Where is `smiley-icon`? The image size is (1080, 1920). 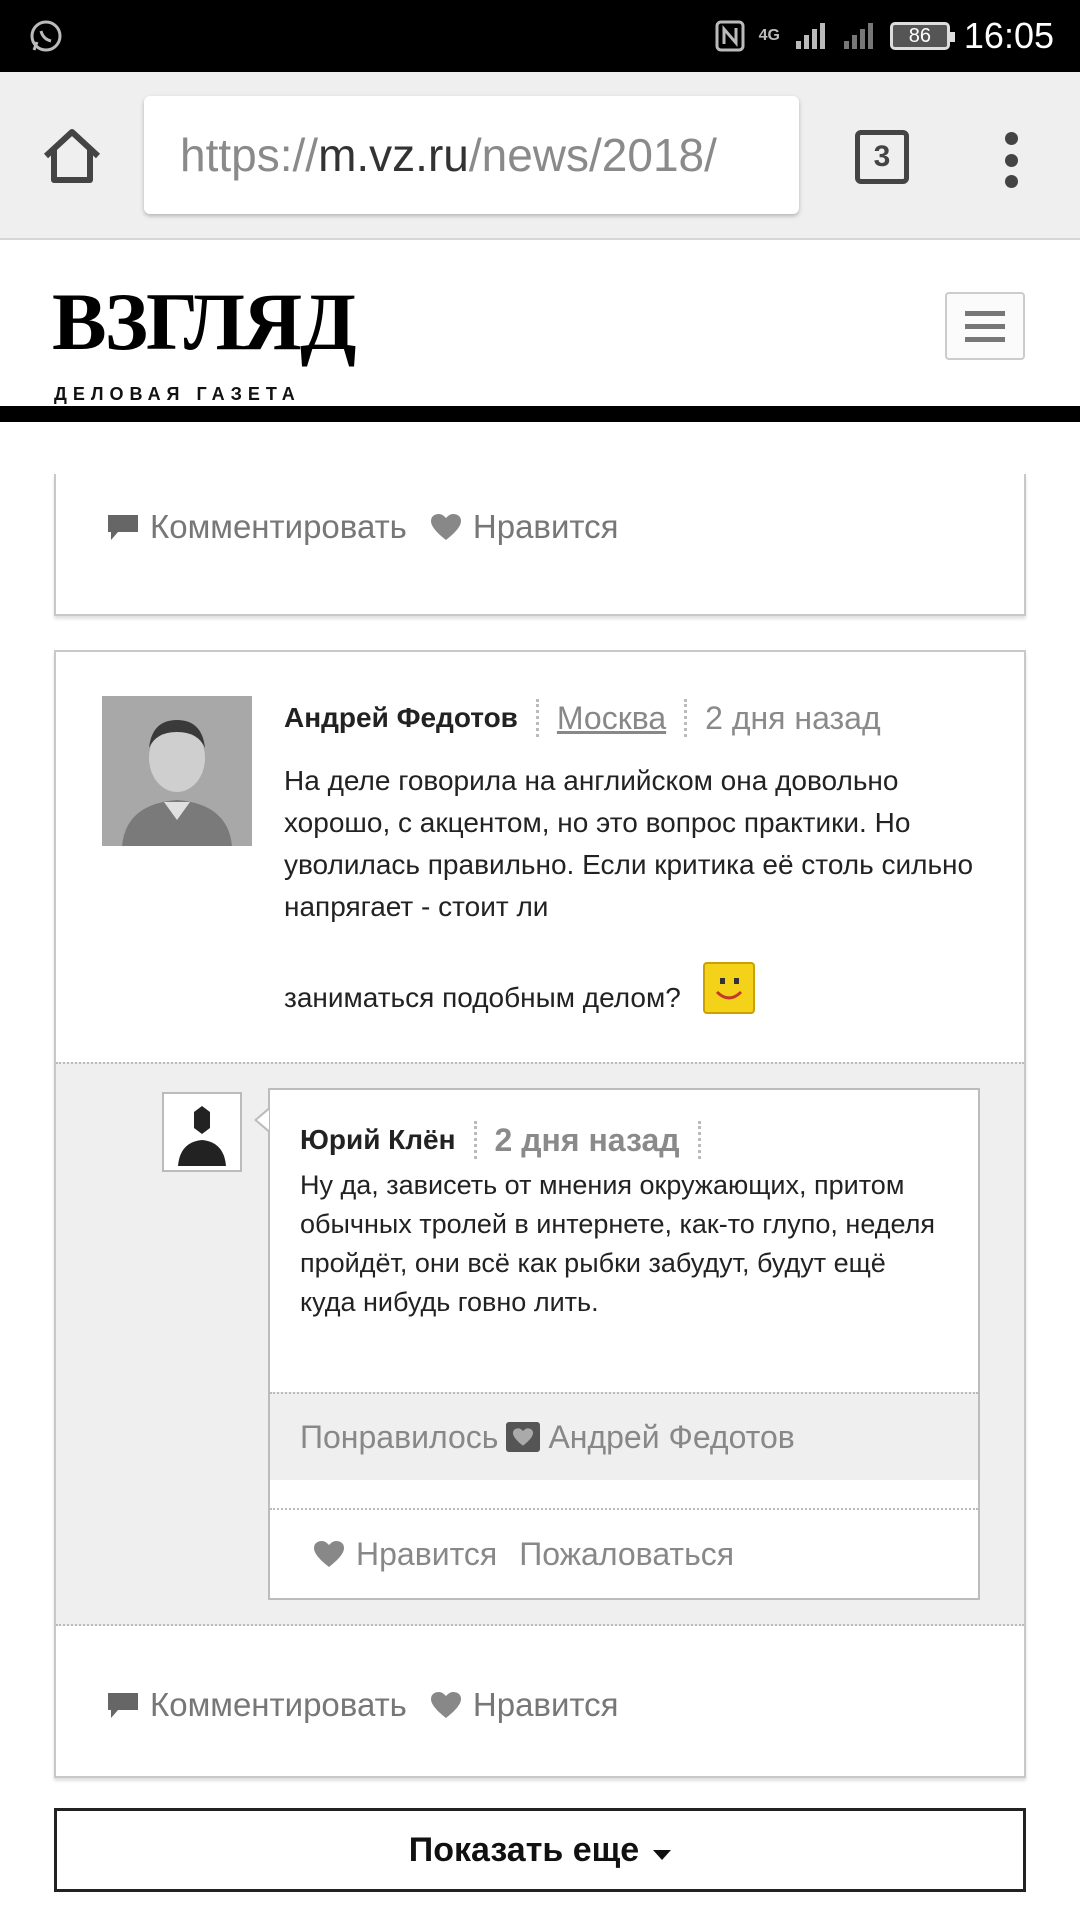
smiley-icon is located at coordinates (728, 988).